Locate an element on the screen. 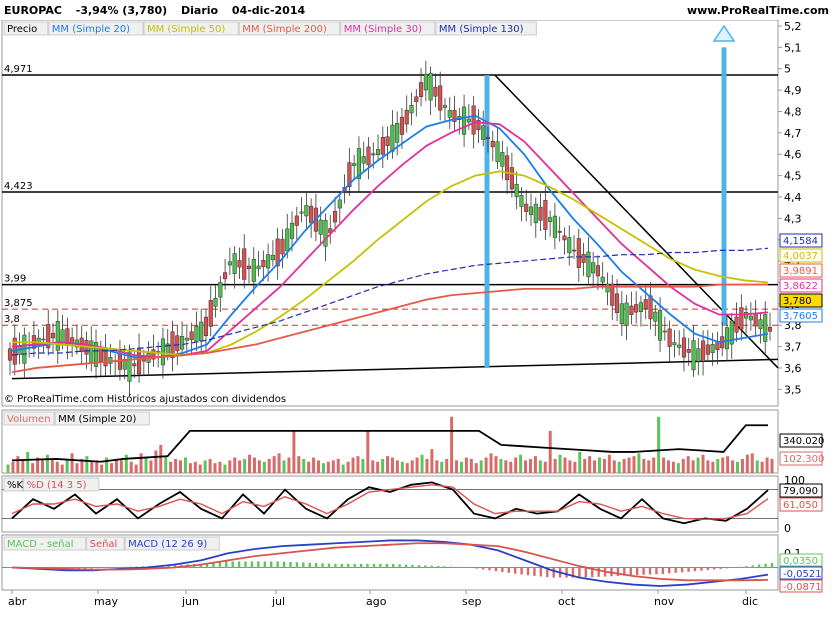  price-tick-label: 4,3 is located at coordinates (793, 218).